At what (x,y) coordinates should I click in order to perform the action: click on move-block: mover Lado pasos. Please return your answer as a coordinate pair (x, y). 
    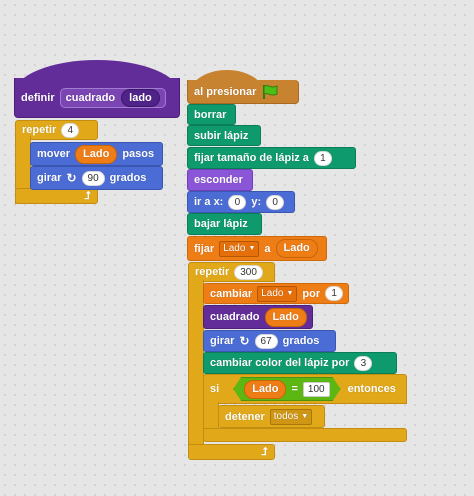
    Looking at the image, I should click on (96, 154).